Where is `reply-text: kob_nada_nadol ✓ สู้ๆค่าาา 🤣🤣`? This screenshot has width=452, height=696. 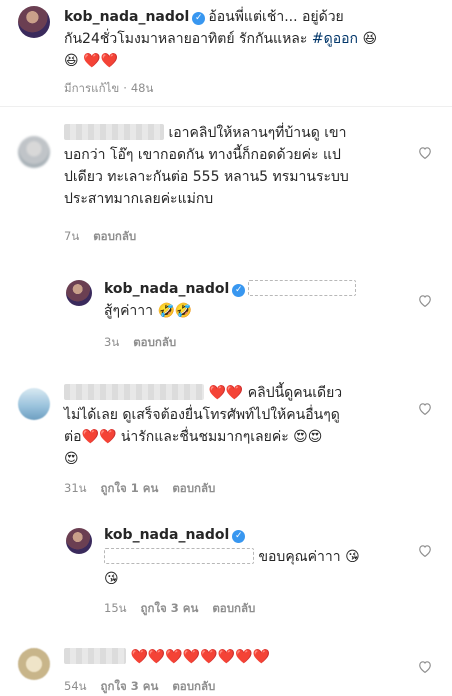
reply-text: kob_nada_nadol ✓ สู้ๆค่าาา 🤣🤣 is located at coordinates (254, 300).